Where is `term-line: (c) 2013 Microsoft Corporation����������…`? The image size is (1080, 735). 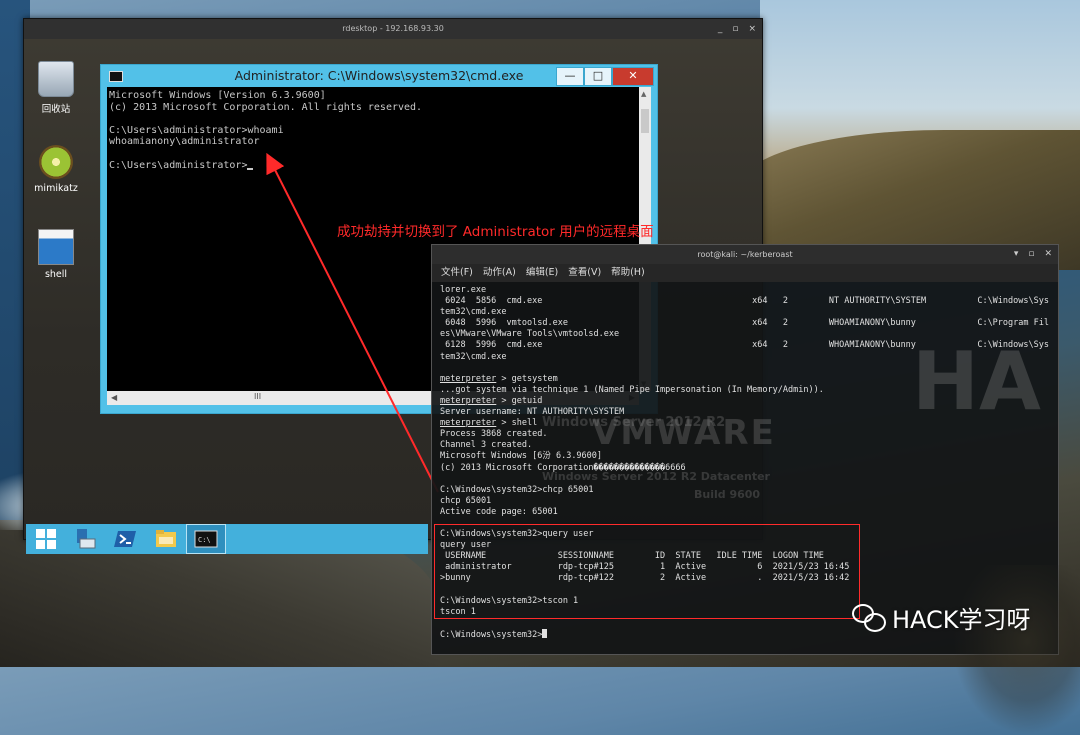 term-line: (c) 2013 Microsoft Corporation����������… is located at coordinates (563, 467).